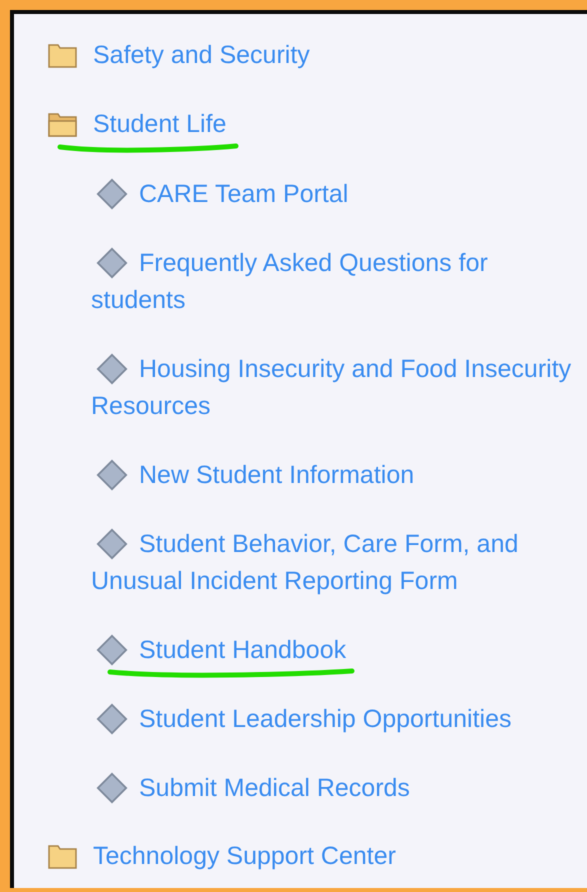 The width and height of the screenshot is (587, 892). I want to click on page-link: Frequently Asked Questions for students, so click(337, 282).